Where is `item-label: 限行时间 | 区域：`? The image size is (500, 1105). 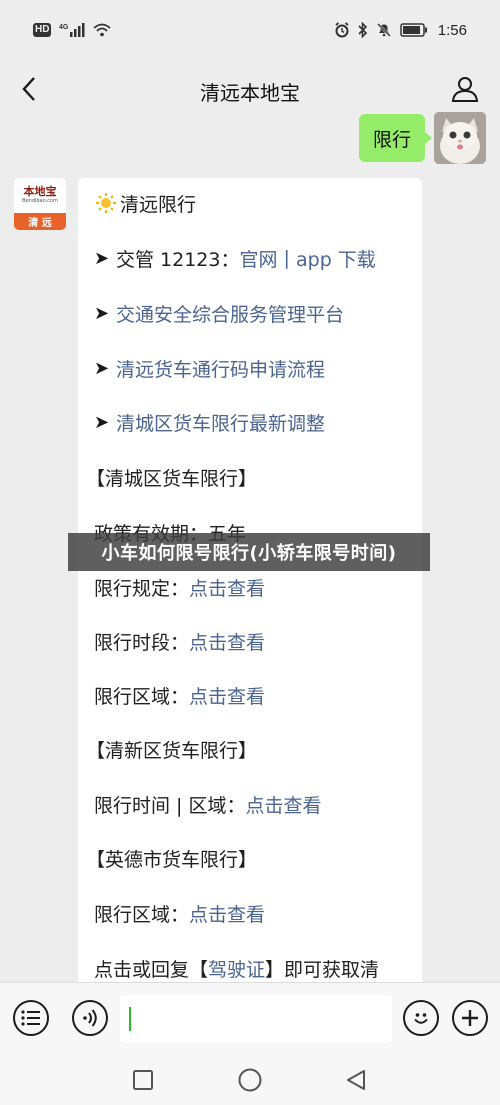
item-label: 限行时间 | 区域： is located at coordinates (170, 805).